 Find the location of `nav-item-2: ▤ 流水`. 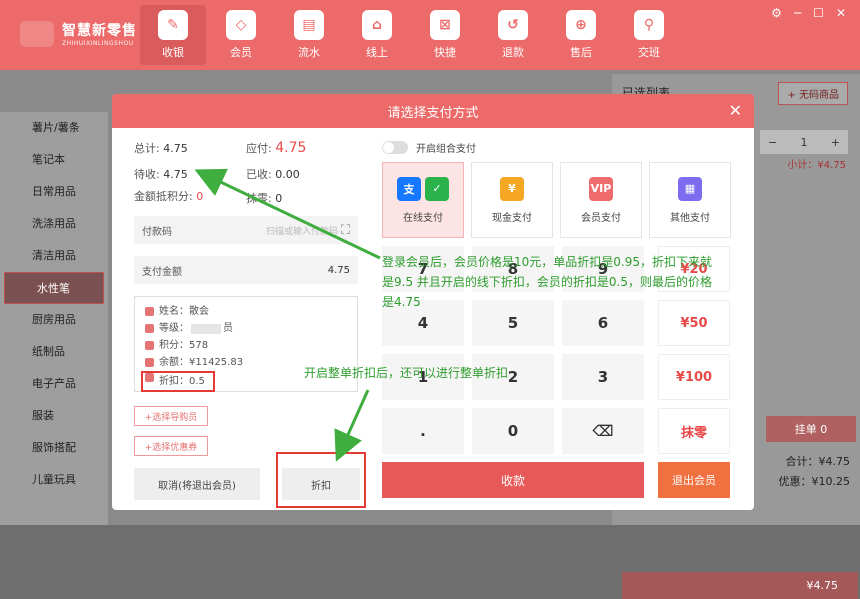

nav-item-2: ▤ 流水 is located at coordinates (309, 35).